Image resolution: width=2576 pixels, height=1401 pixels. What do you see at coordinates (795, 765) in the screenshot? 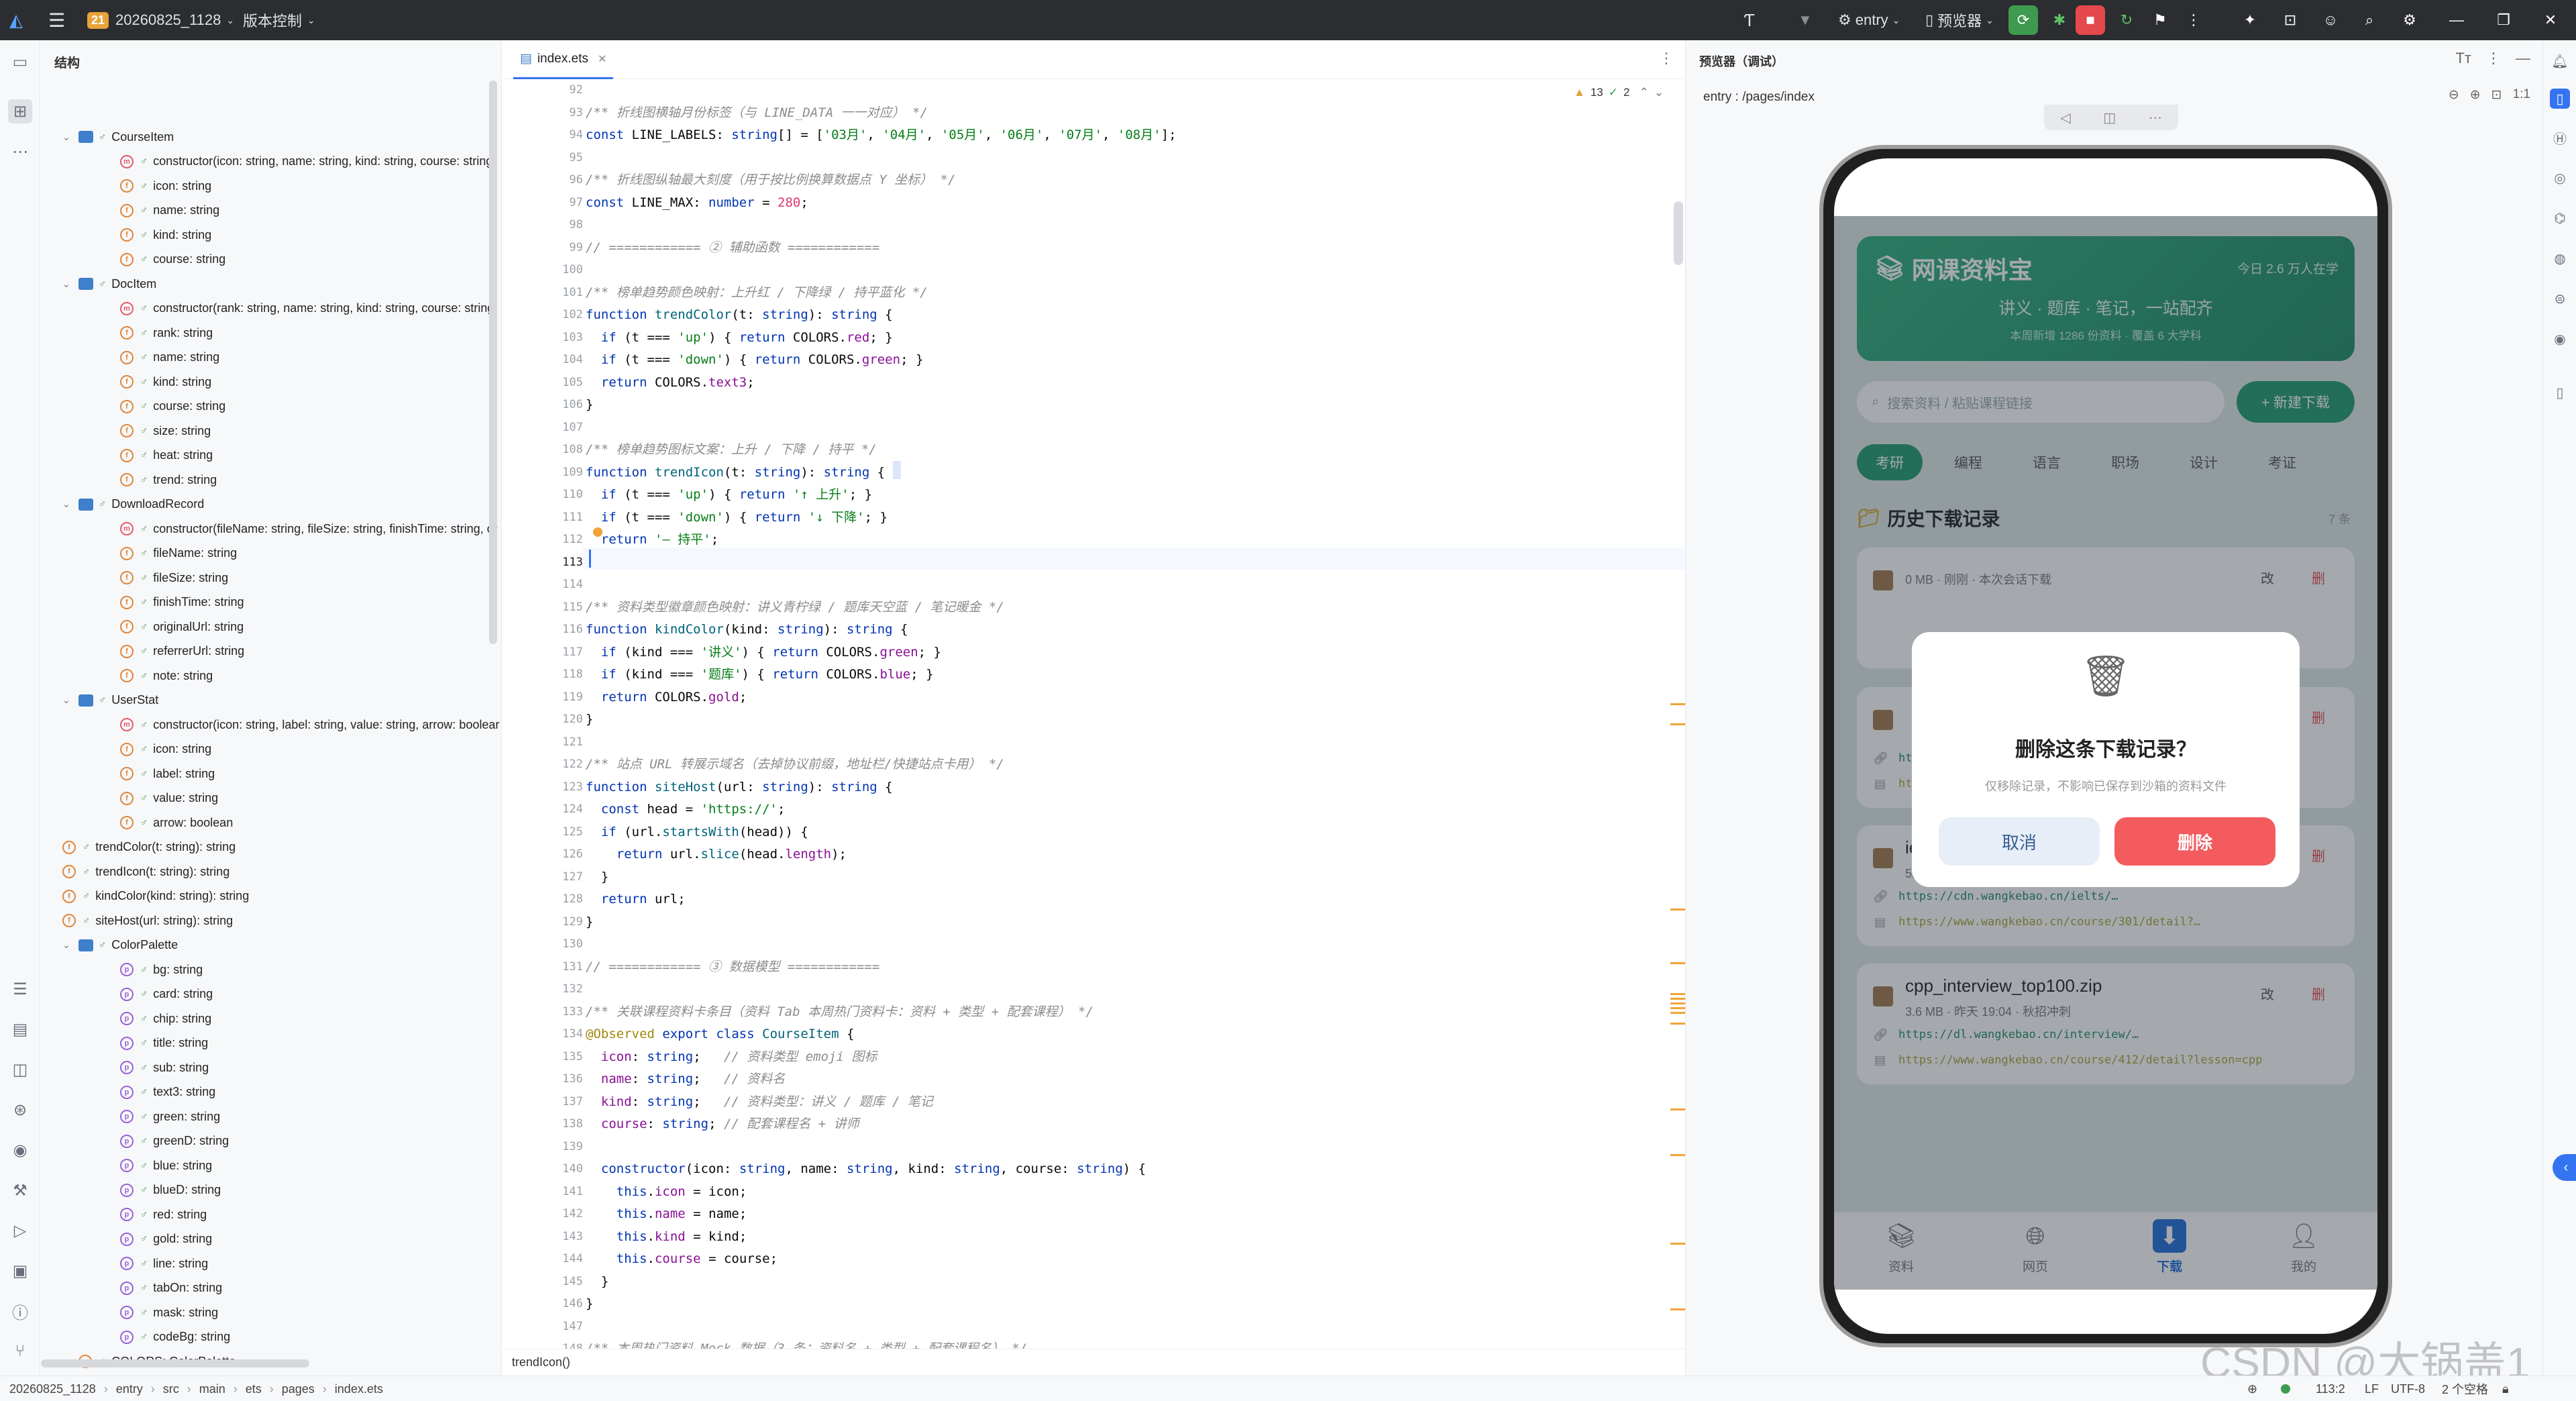
I see `code-line: /** 站点 URL 转展示域名（去掉协议前缀，地址栏/快捷站点卡用） */` at bounding box center [795, 765].